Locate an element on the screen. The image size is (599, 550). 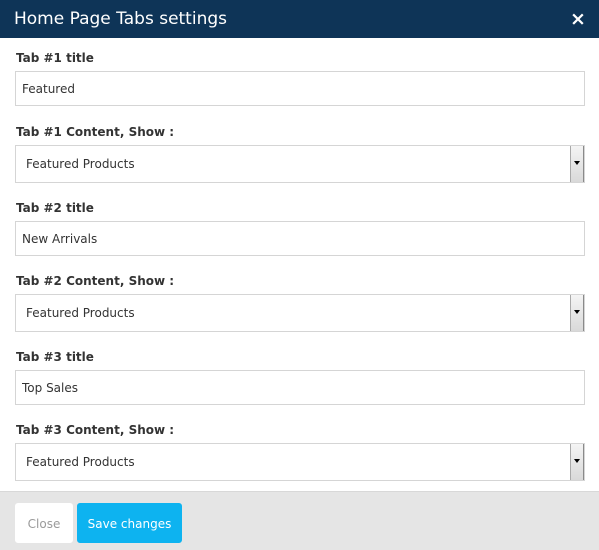
modal-title: Home Page Tabs settings is located at coordinates (120, 19).